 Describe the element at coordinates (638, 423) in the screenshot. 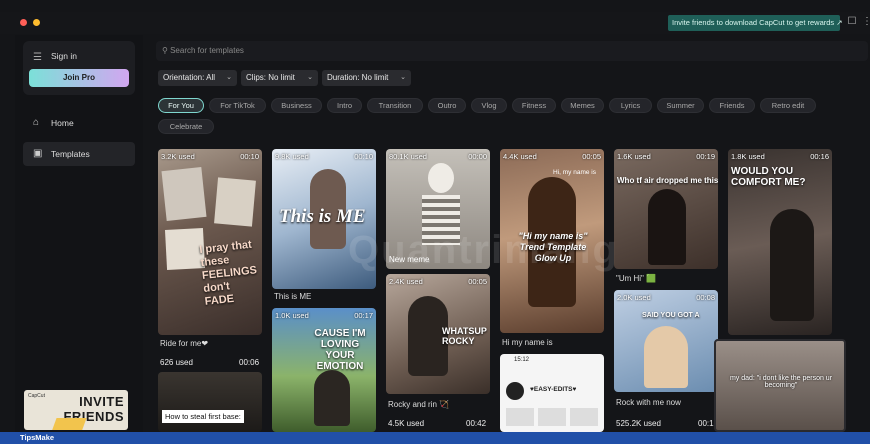

I see `usage-count: 525.2K used` at that location.